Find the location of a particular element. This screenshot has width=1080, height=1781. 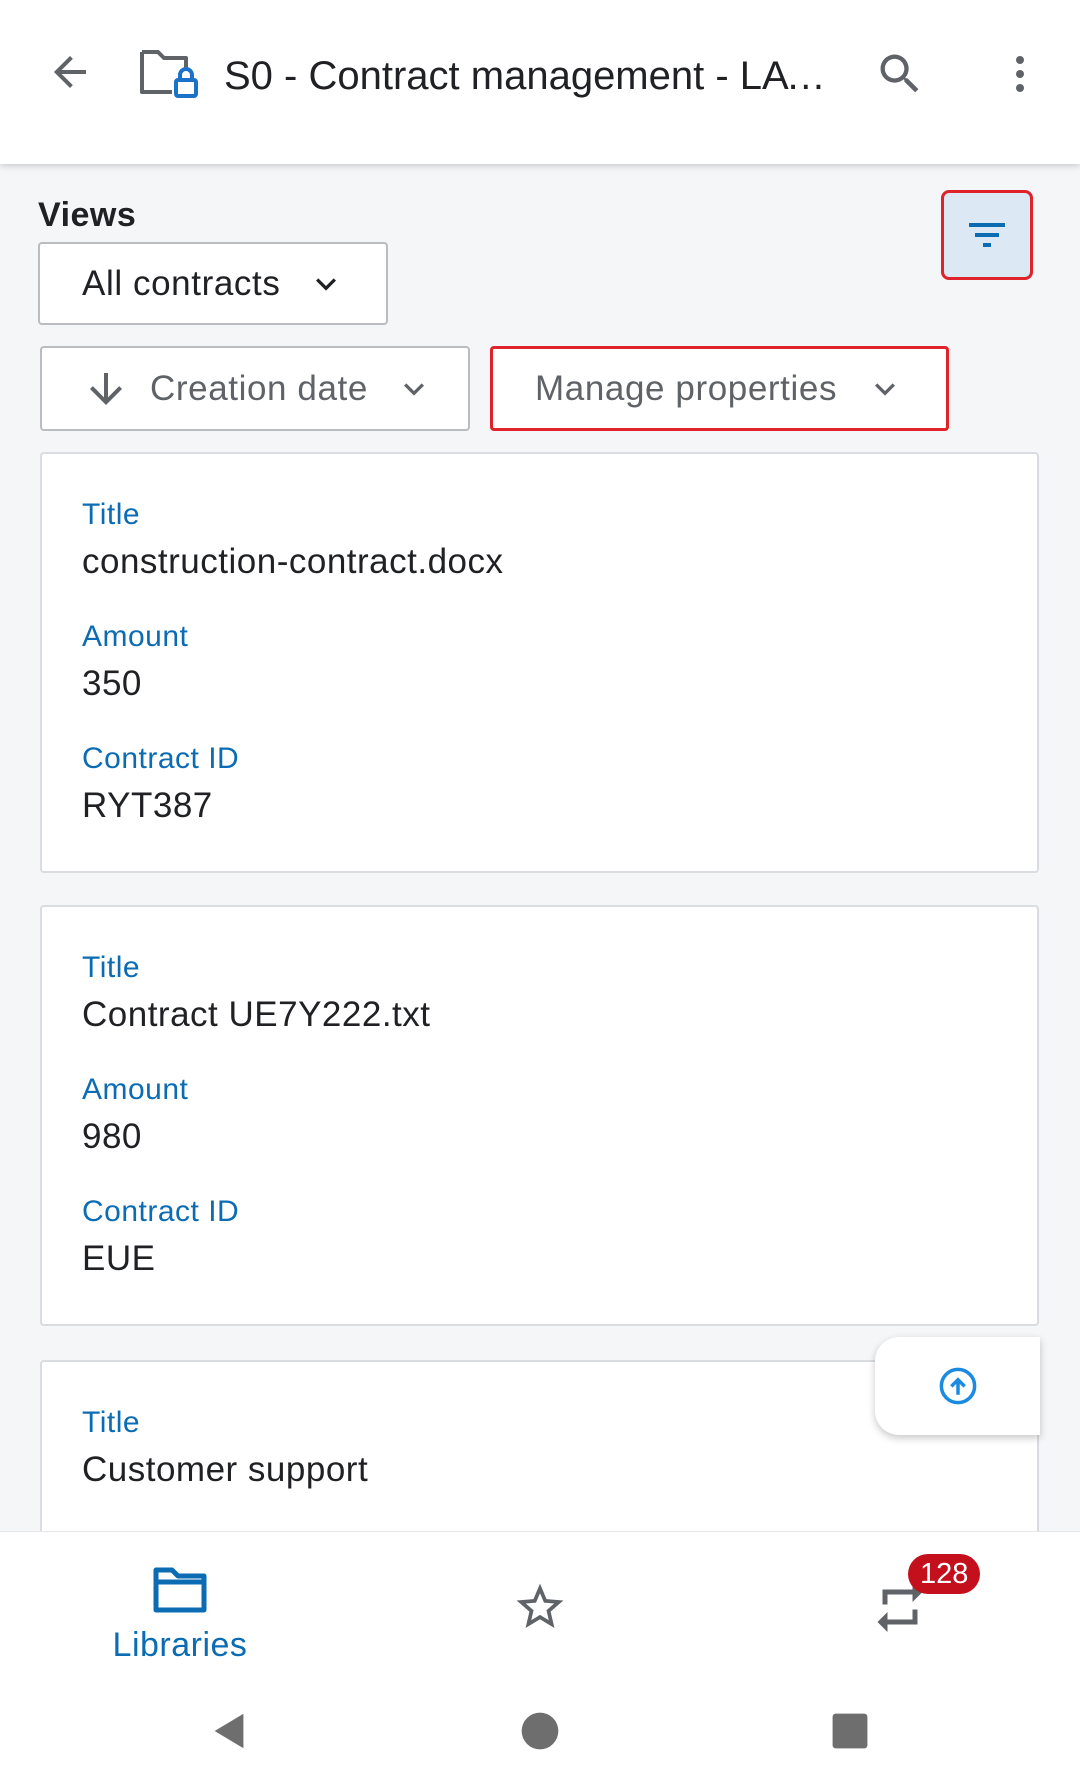

filter-icon is located at coordinates (987, 235).